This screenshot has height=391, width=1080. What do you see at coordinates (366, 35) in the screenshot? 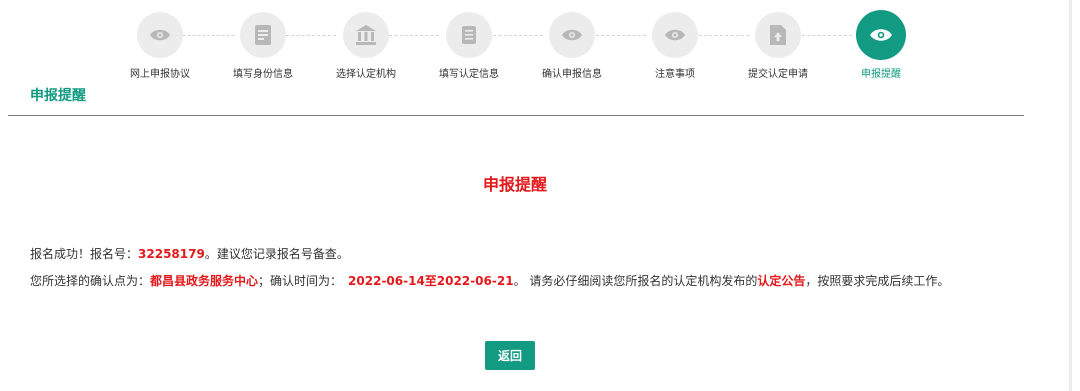
I see `institution-icon` at bounding box center [366, 35].